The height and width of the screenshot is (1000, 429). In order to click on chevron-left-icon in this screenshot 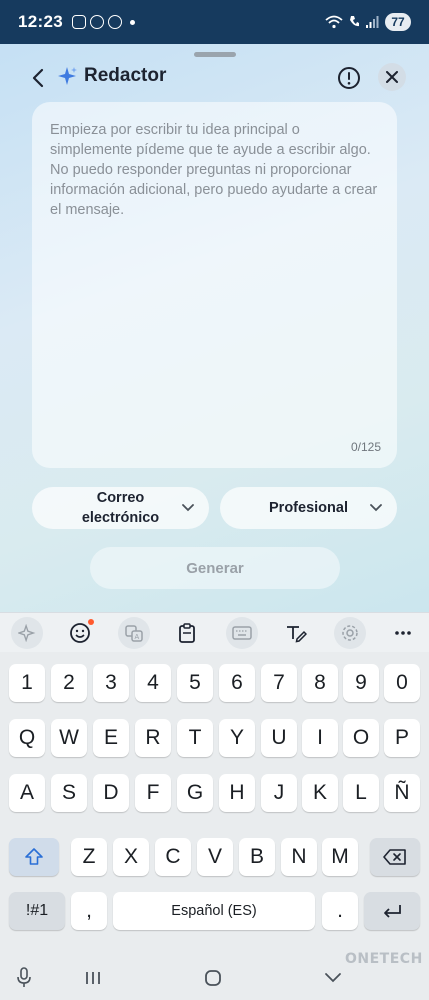, I will do `click(38, 78)`.